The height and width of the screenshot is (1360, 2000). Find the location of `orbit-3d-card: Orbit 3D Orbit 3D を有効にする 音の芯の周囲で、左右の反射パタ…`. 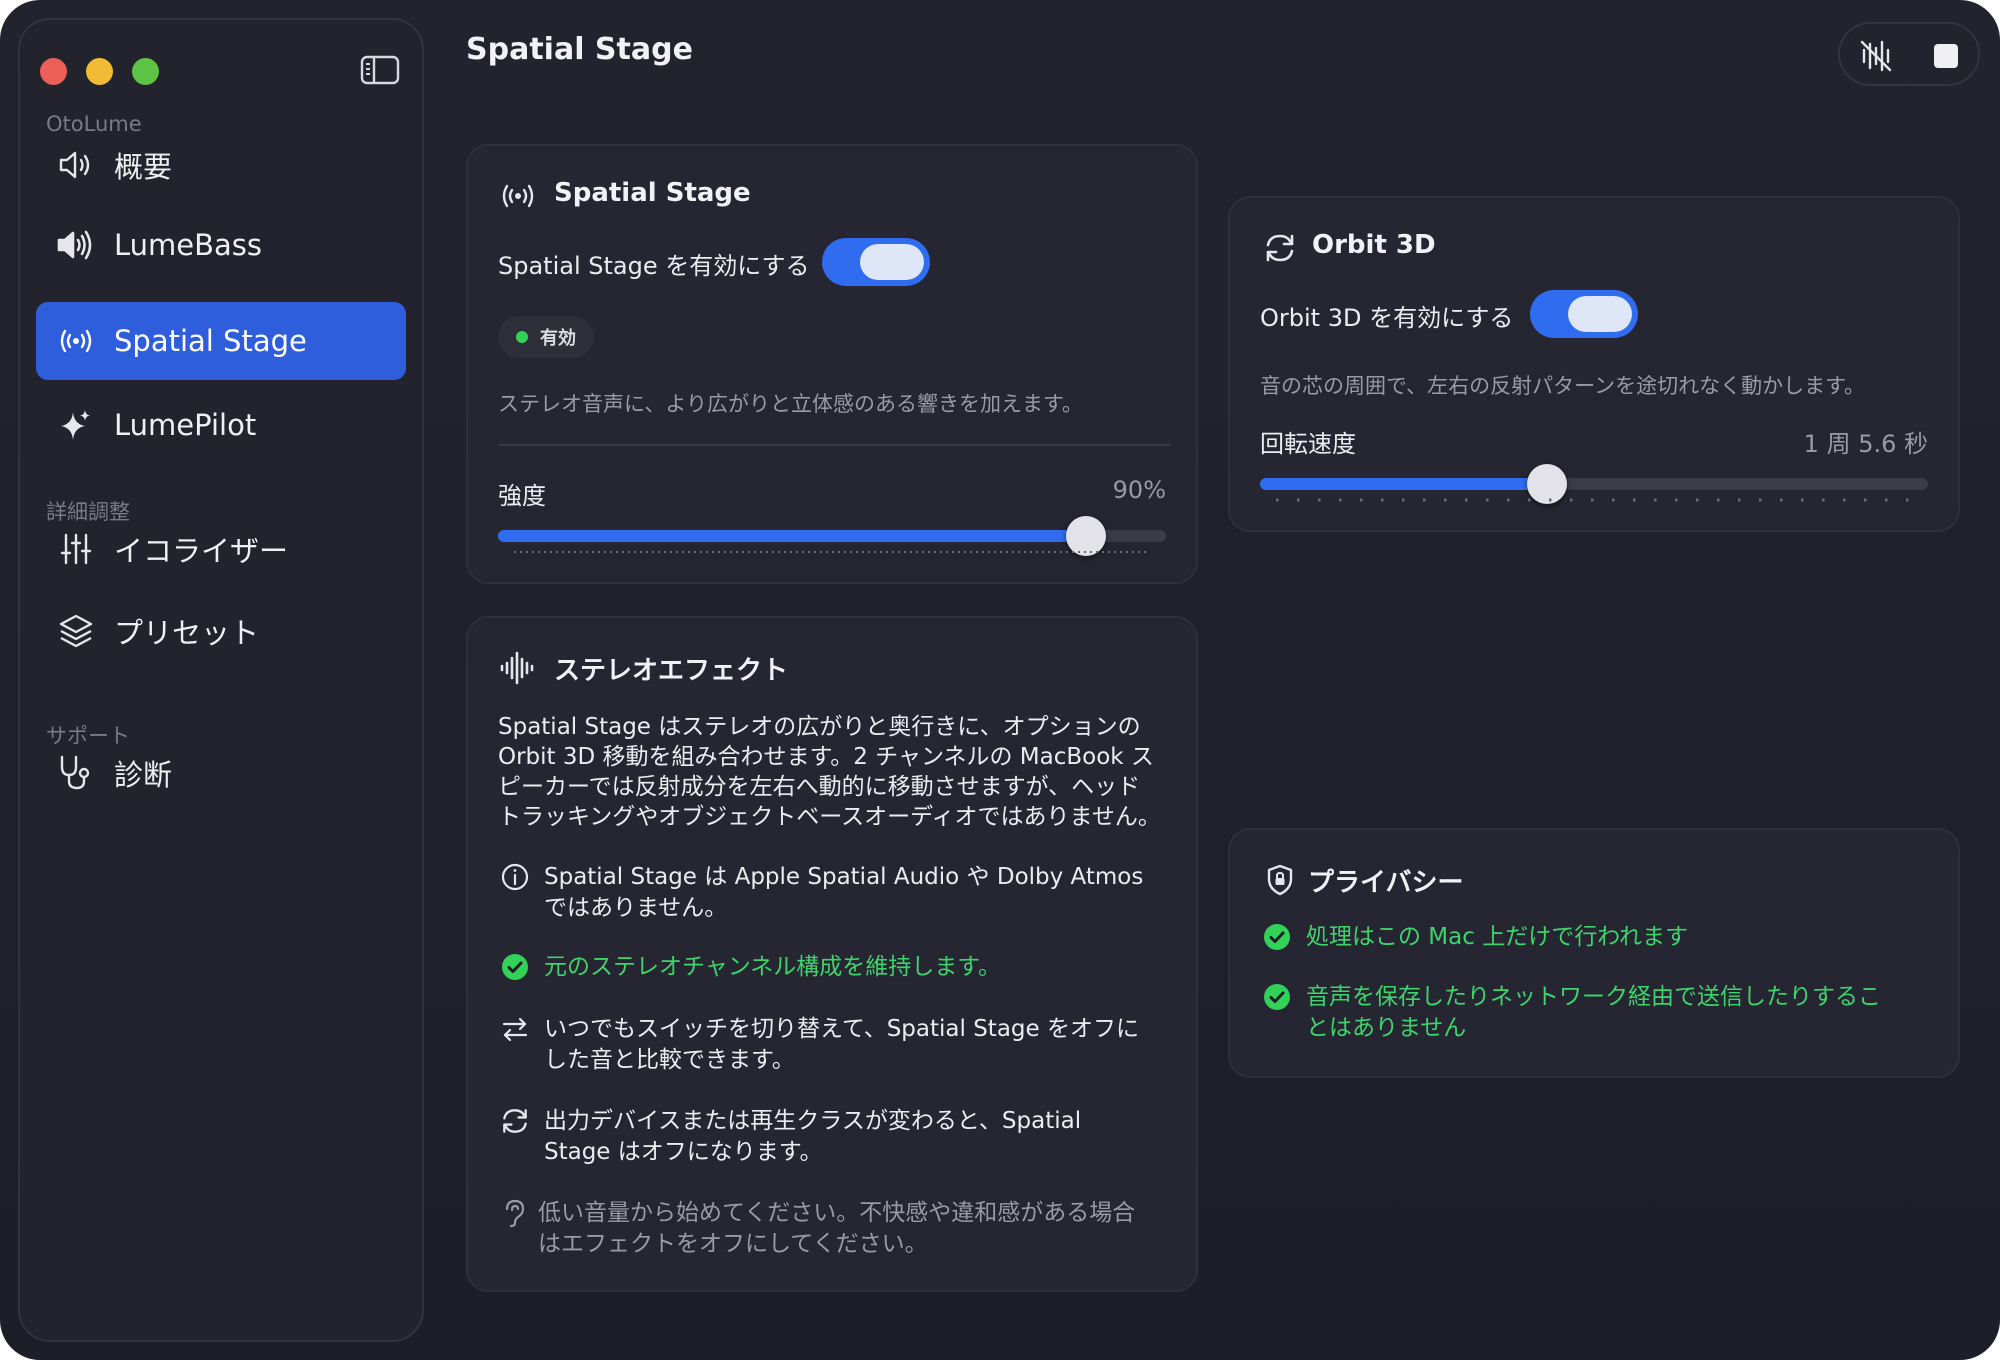

orbit-3d-card: Orbit 3D Orbit 3D を有効にする 音の芯の周囲で、左右の反射パタ… is located at coordinates (1594, 364).